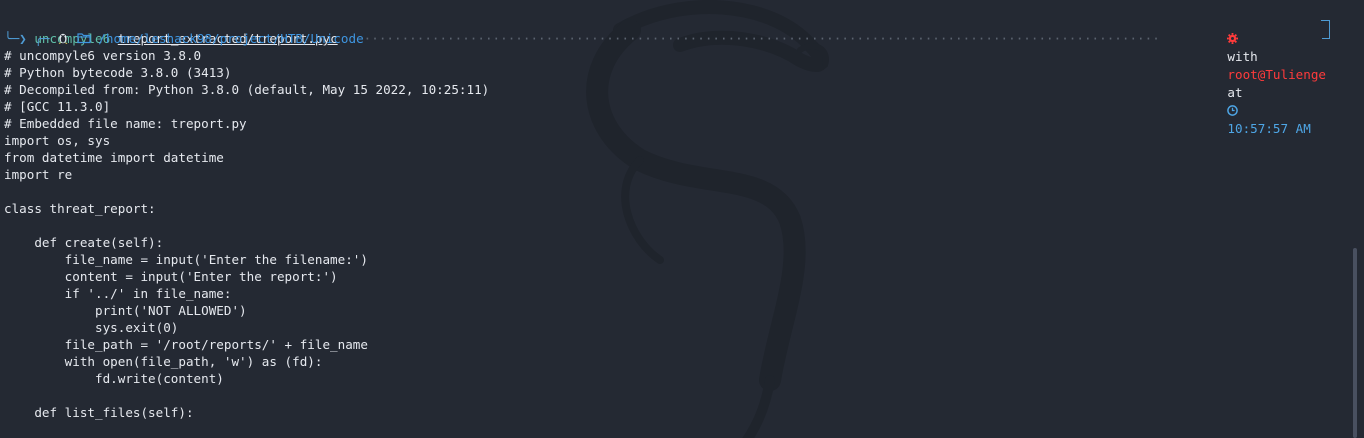 This screenshot has height=438, width=1364. I want to click on at-label: at, so click(1235, 92).